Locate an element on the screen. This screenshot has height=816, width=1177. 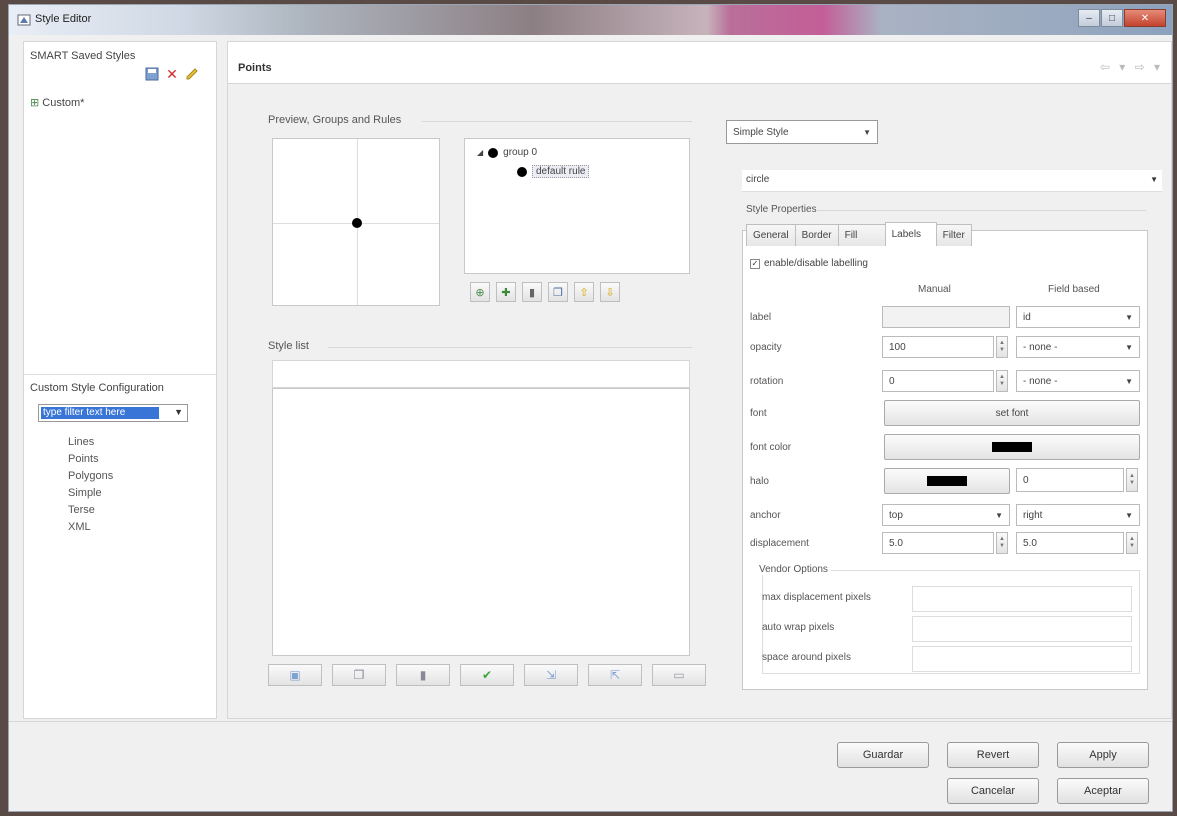
shape-value: circle is located at coordinates (758, 179).